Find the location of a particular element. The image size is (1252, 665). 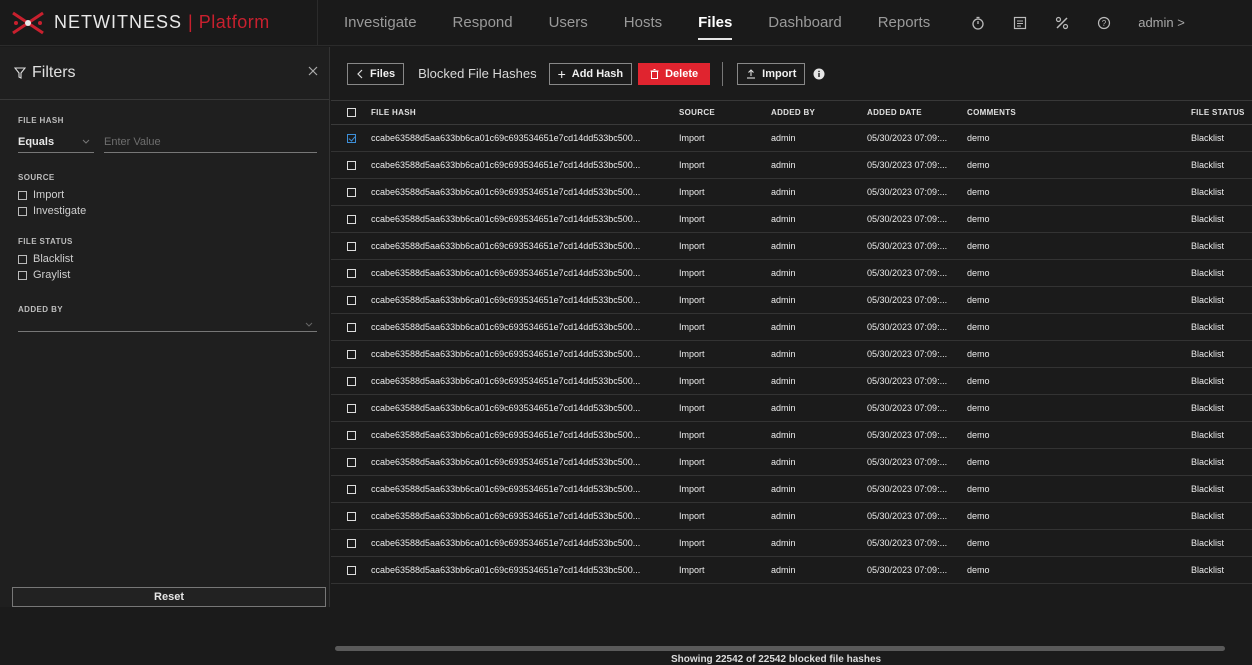

source-label: SOURCE is located at coordinates (36, 177).